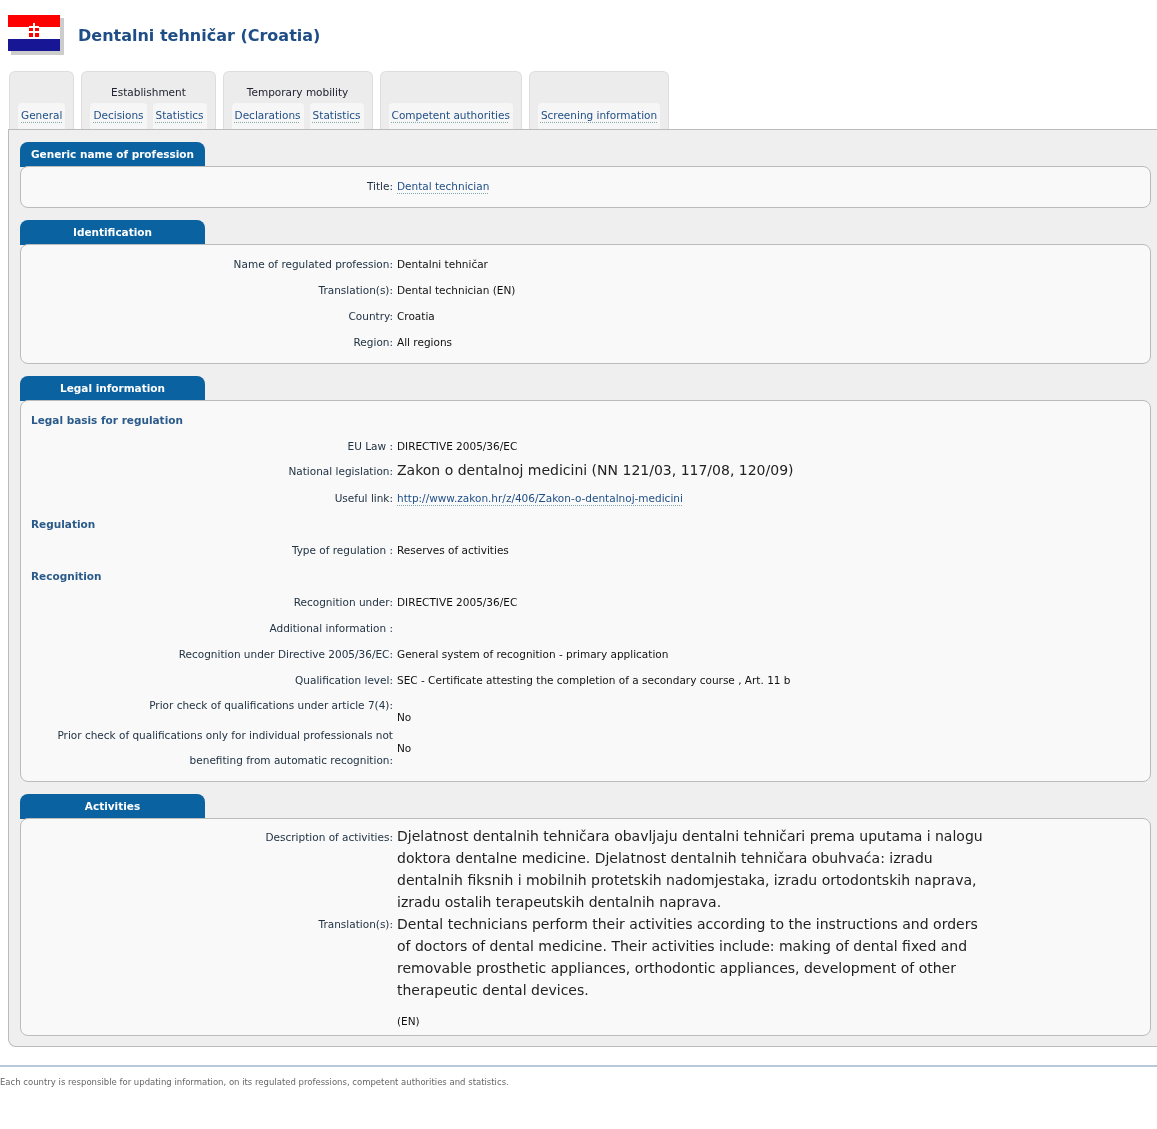 The height and width of the screenshot is (1129, 1157). Describe the element at coordinates (450, 116) in the screenshot. I see `tab: Competent authorities` at that location.